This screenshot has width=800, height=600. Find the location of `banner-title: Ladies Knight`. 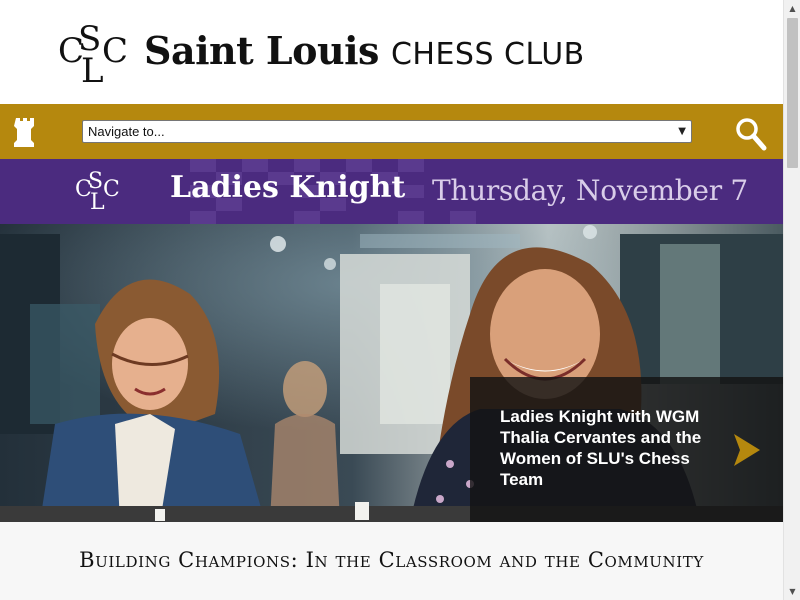

banner-title: Ladies Knight is located at coordinates (288, 187).